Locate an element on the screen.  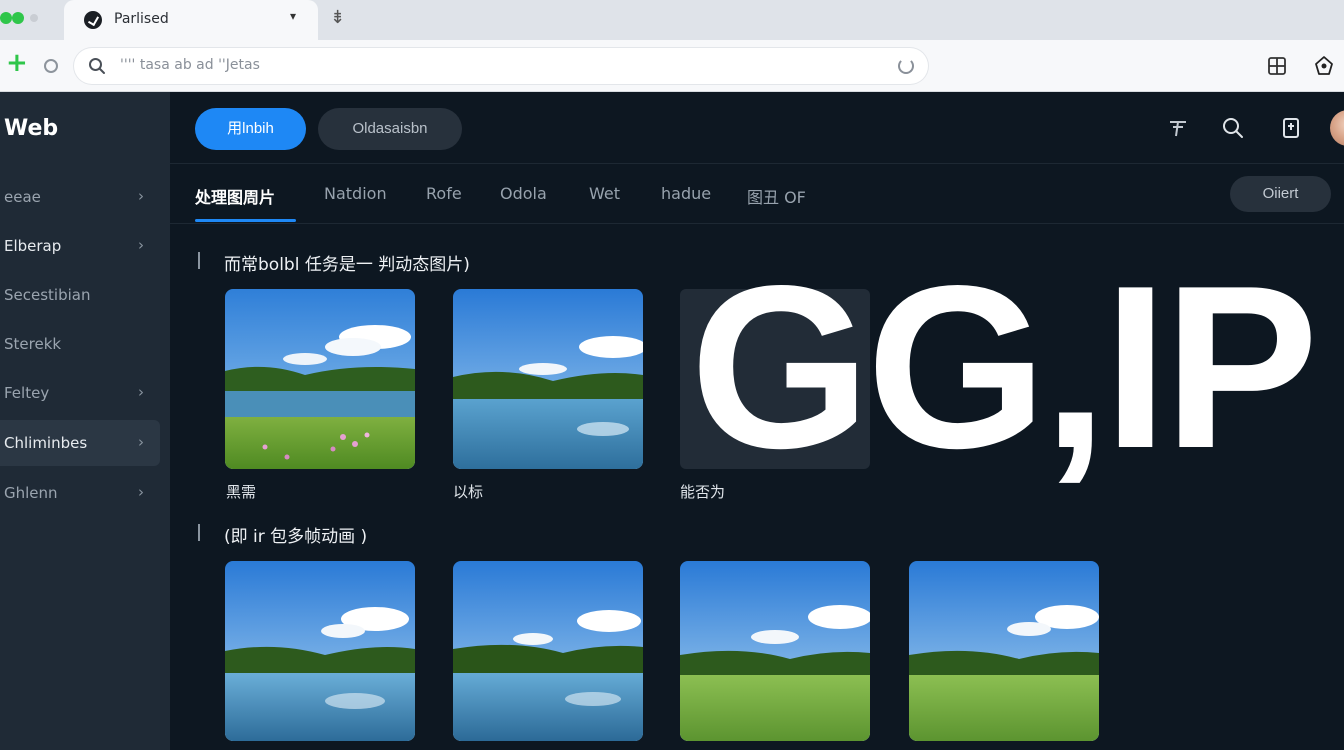
header-bar: 用lnbih Oldasaisbn is located at coordinates (757, 128).